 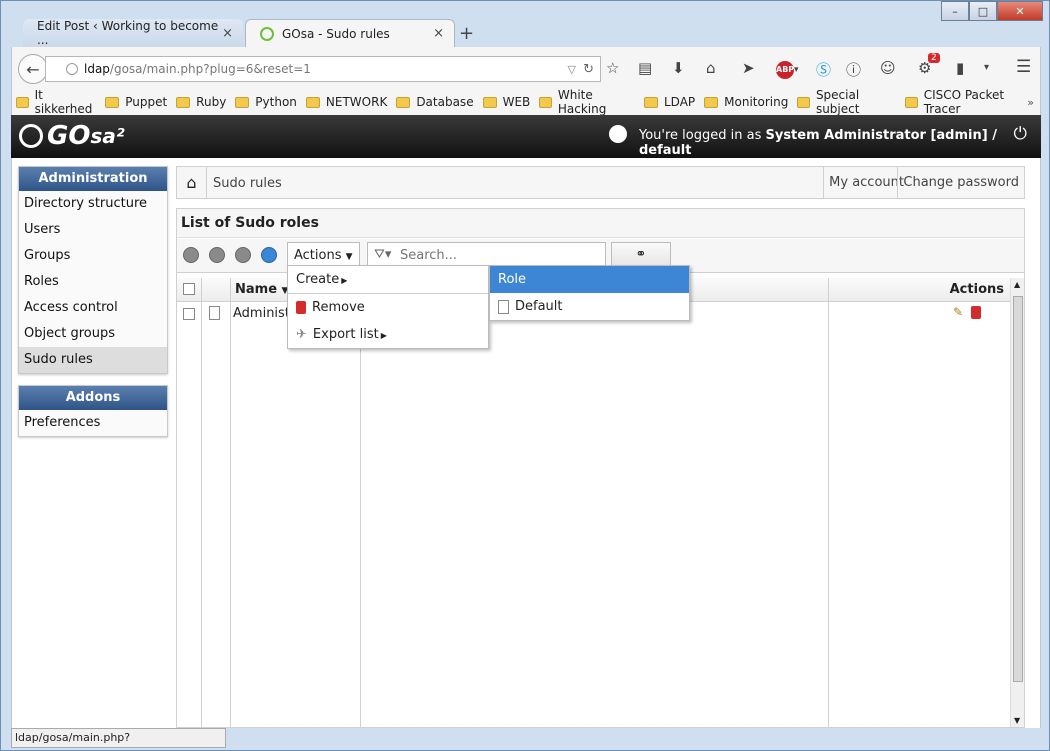 What do you see at coordinates (888, 68) in the screenshot?
I see `chat-icon: ☺` at bounding box center [888, 68].